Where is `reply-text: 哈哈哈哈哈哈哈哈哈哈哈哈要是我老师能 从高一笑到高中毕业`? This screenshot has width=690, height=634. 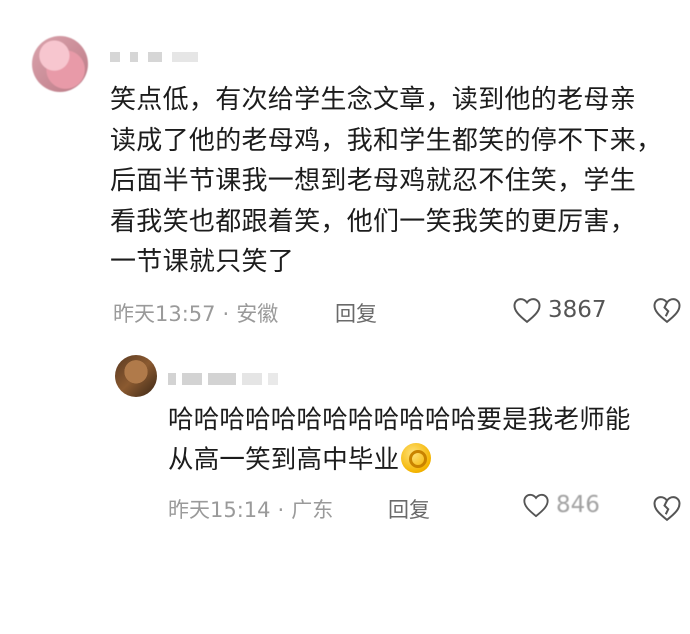 reply-text: 哈哈哈哈哈哈哈哈哈哈哈哈要是我老师能 从高一笑到高中毕业 is located at coordinates (428, 440).